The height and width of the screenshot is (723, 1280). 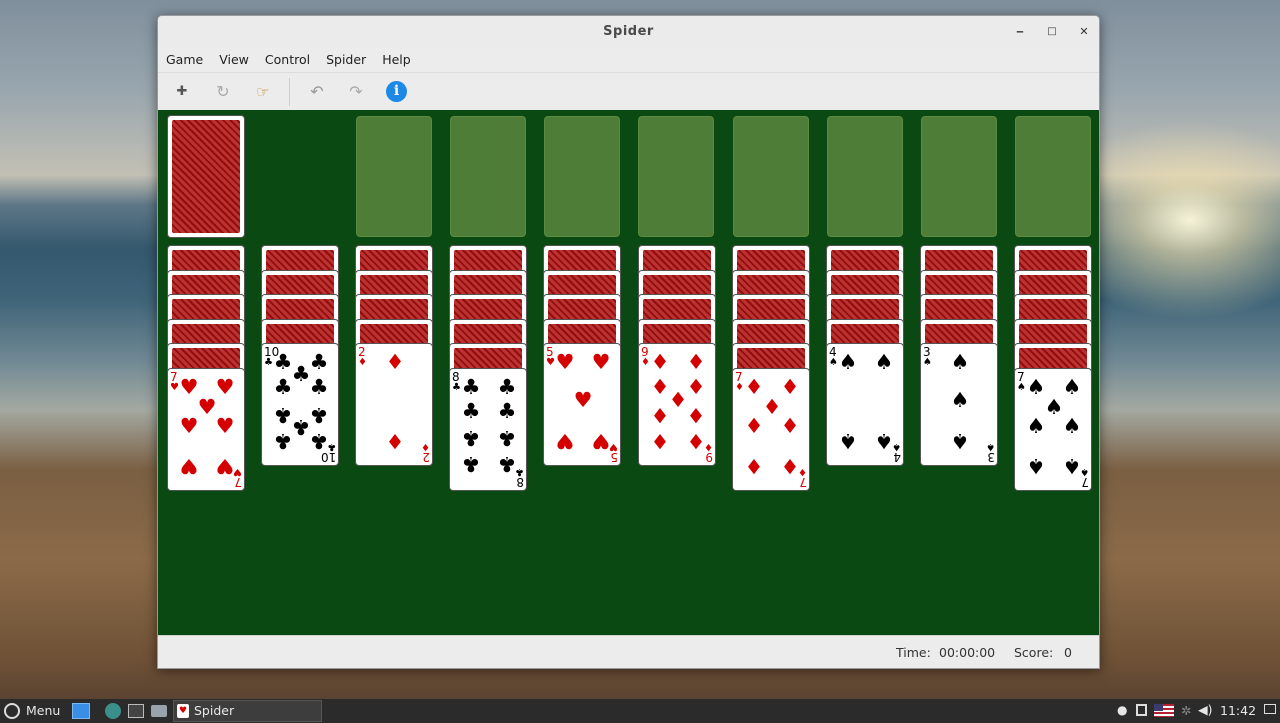 What do you see at coordinates (12, 711) in the screenshot?
I see `menu-logo-icon` at bounding box center [12, 711].